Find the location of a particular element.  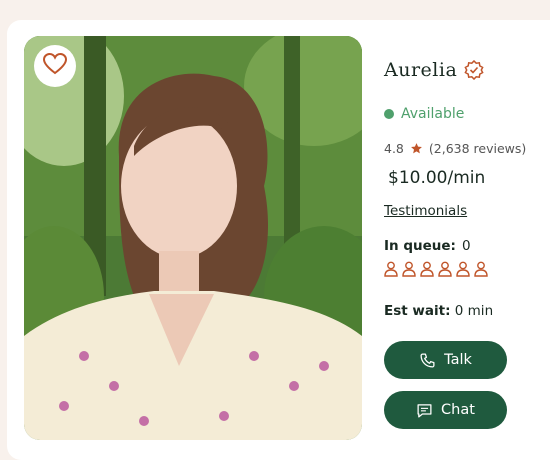

wait-label: Est wait: is located at coordinates (417, 311).